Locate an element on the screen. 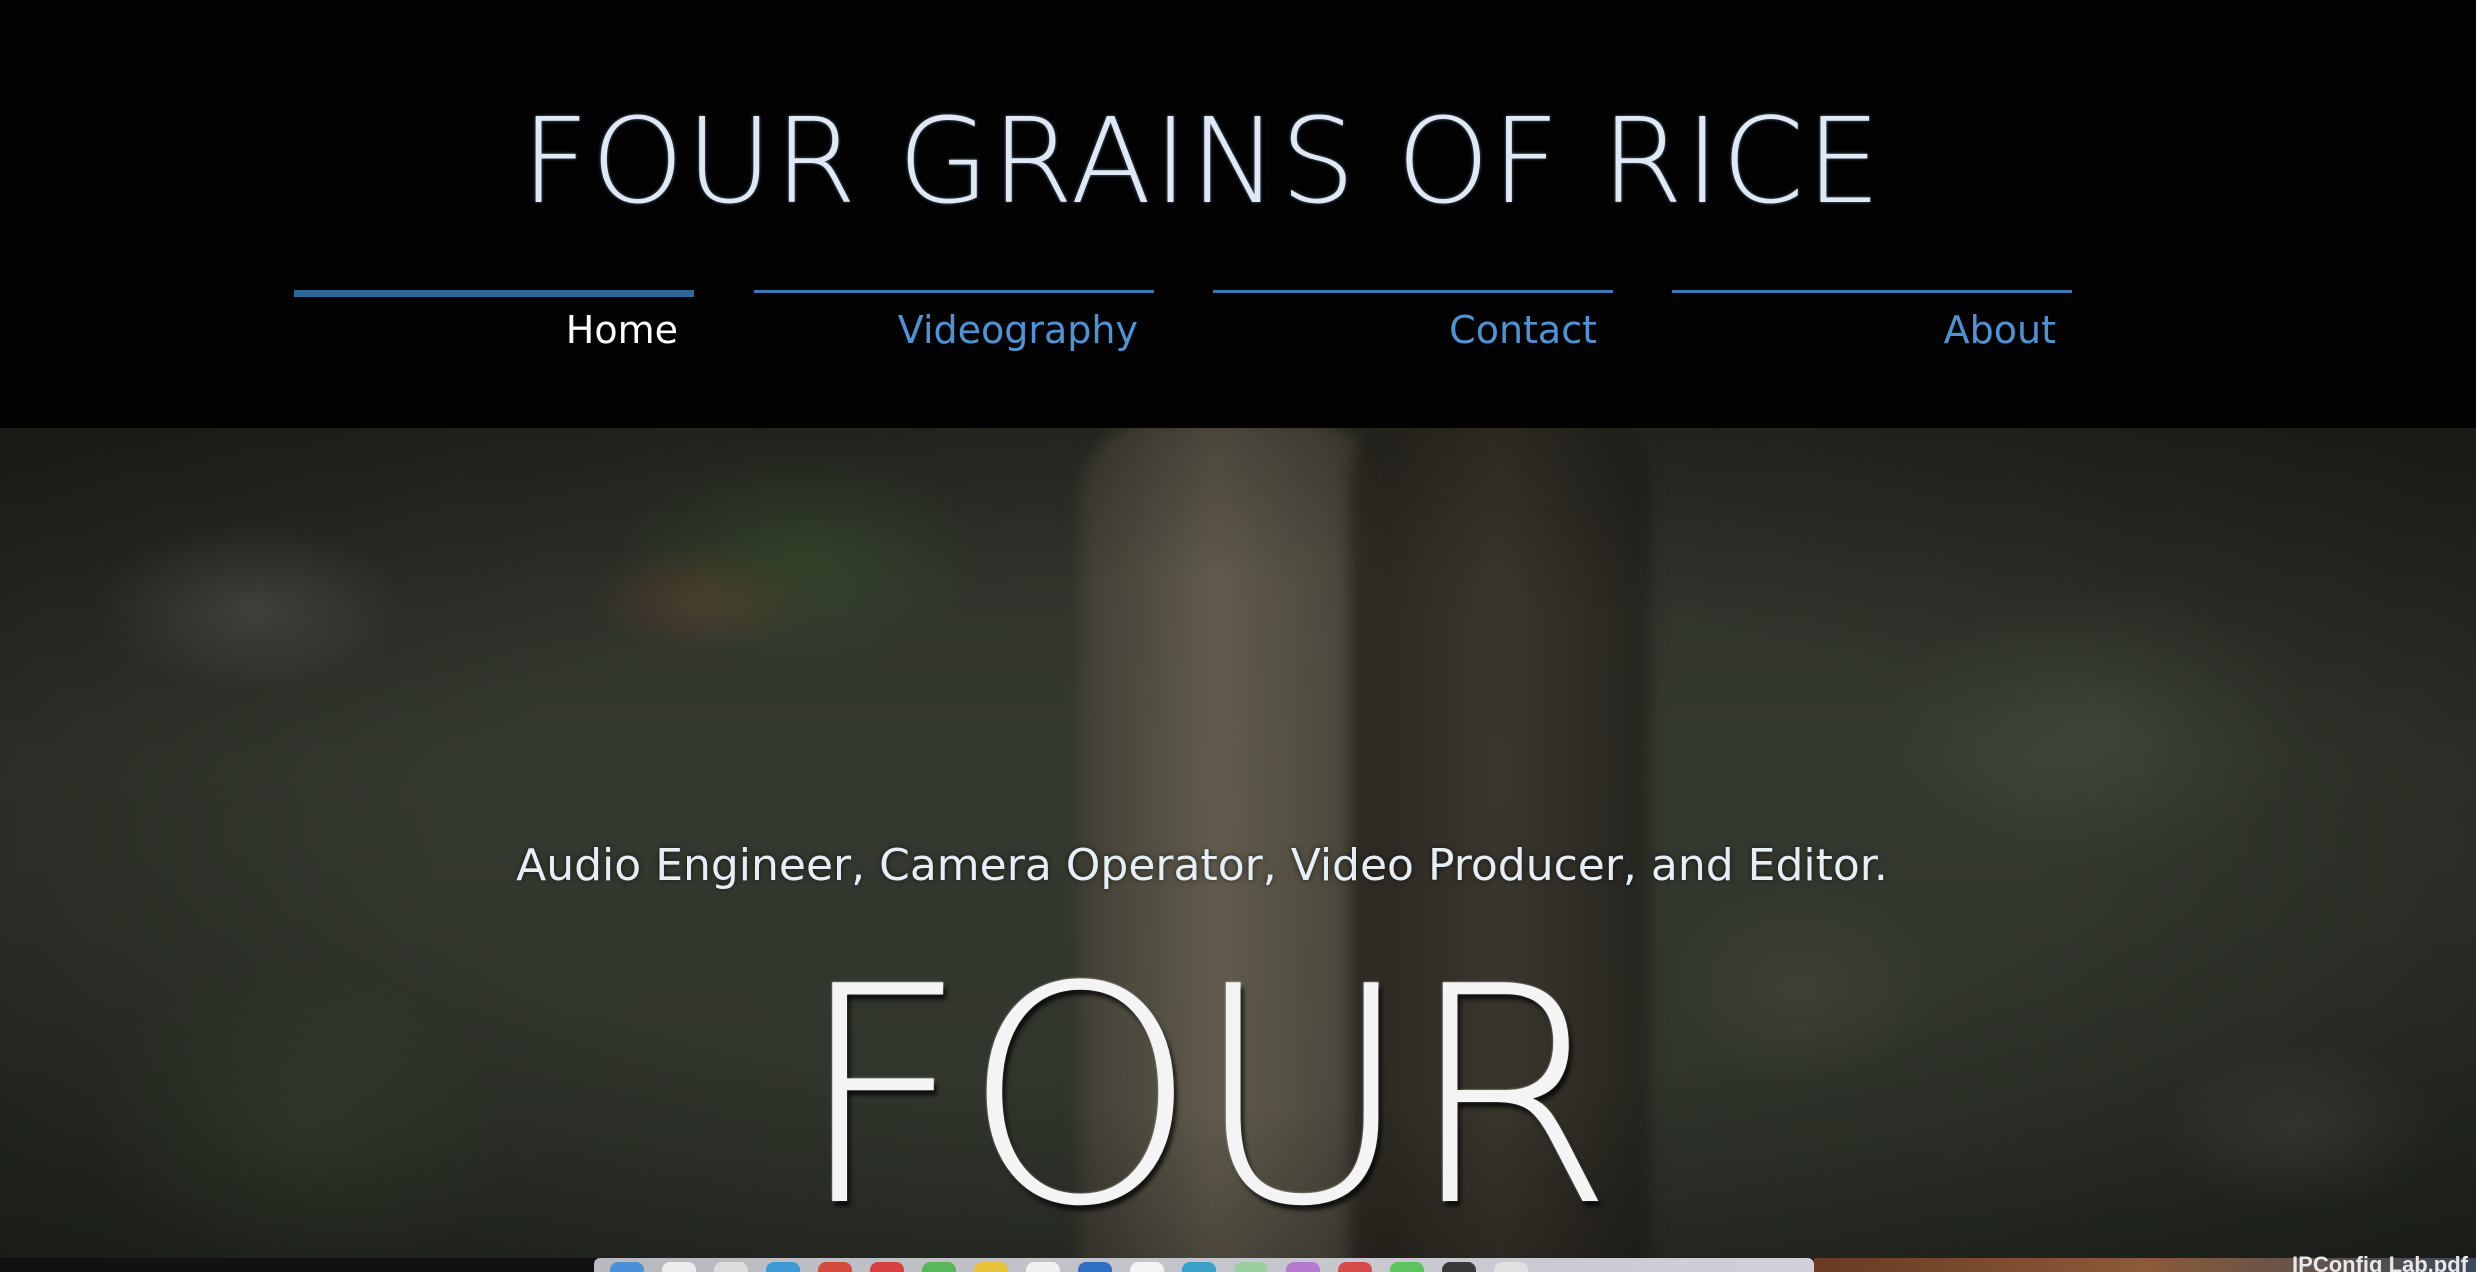  word-icon is located at coordinates (1095, 1267).